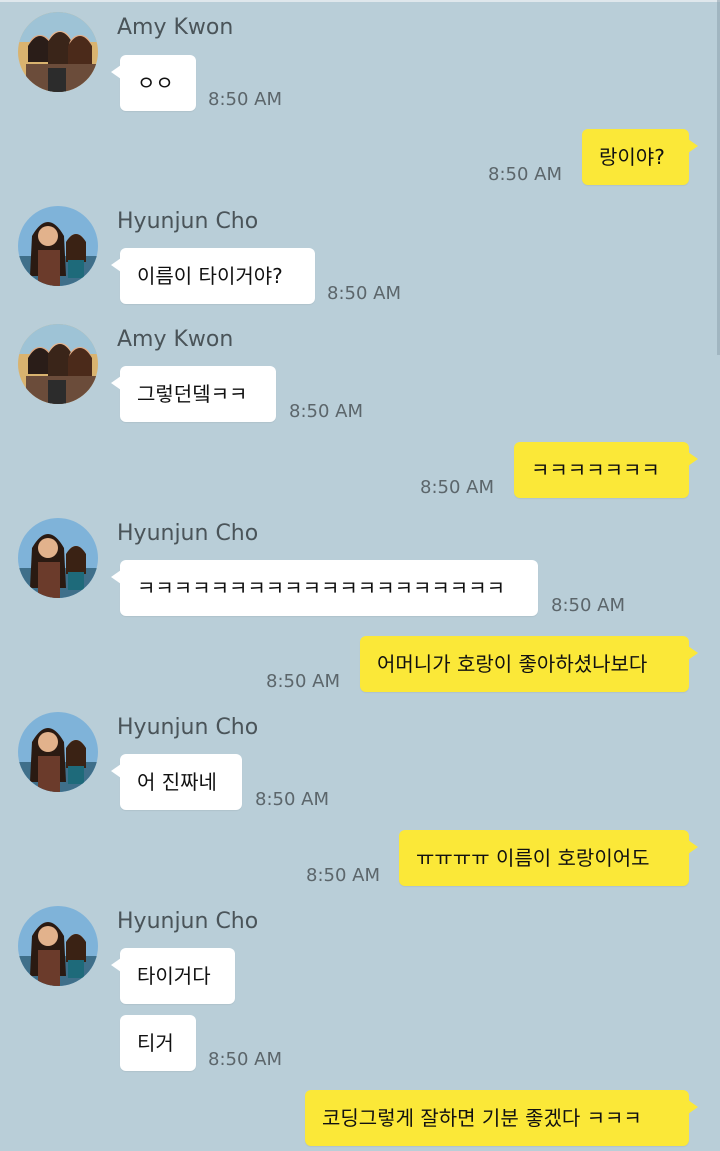 This screenshot has height=1151, width=720. I want to click on message-bubble-incoming: 그렇던뎈ㅋㅋ, so click(193, 394).